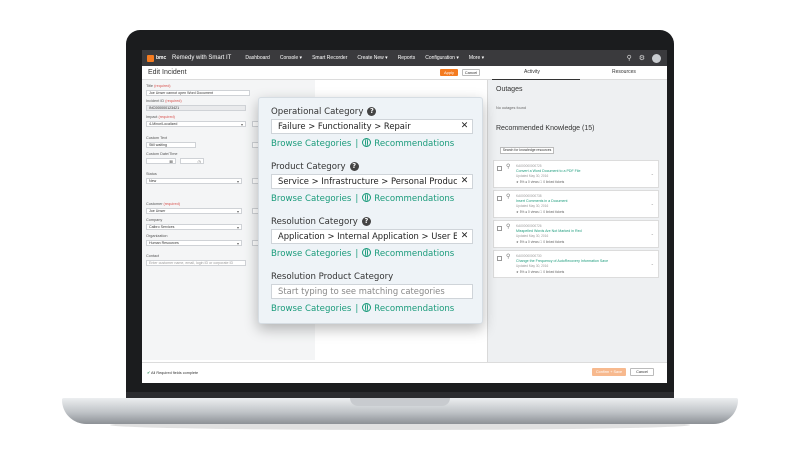 The height and width of the screenshot is (459, 800). What do you see at coordinates (372, 126) in the screenshot?
I see `operational-category-input: Failure > Functionality > Repair ✕` at bounding box center [372, 126].